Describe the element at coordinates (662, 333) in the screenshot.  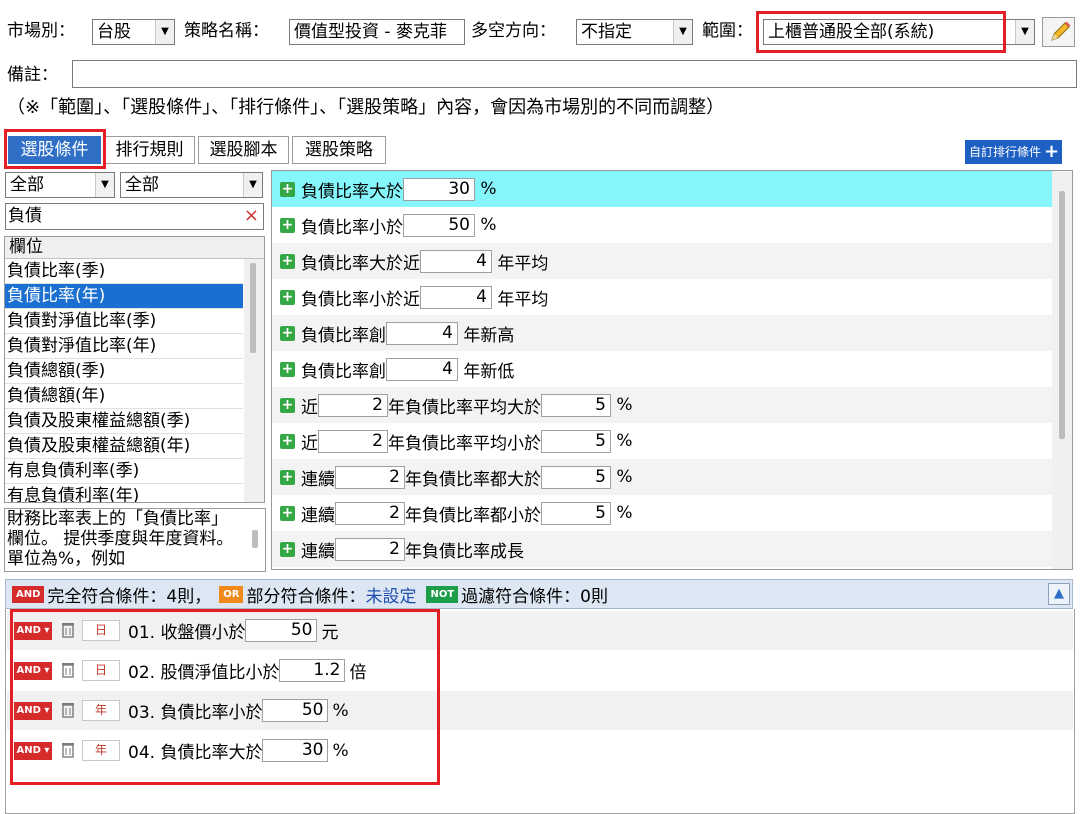
I see `condition-row: + 負債比率創 4 年新高` at that location.